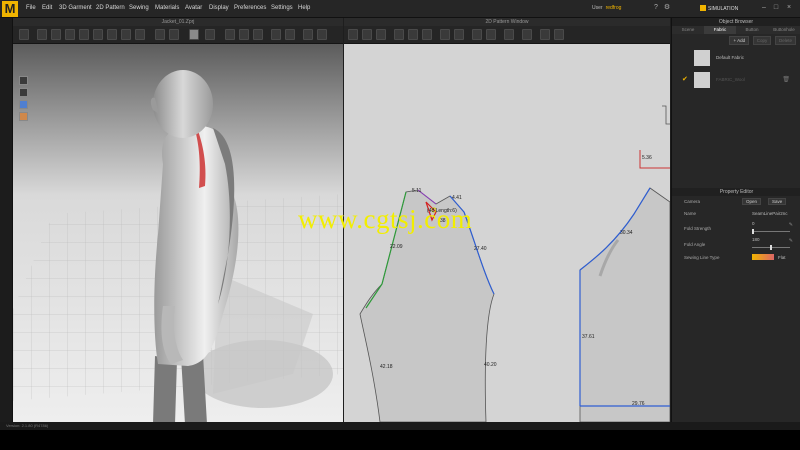  Describe the element at coordinates (23, 80) in the screenshot. I see `view-front-icon` at that location.